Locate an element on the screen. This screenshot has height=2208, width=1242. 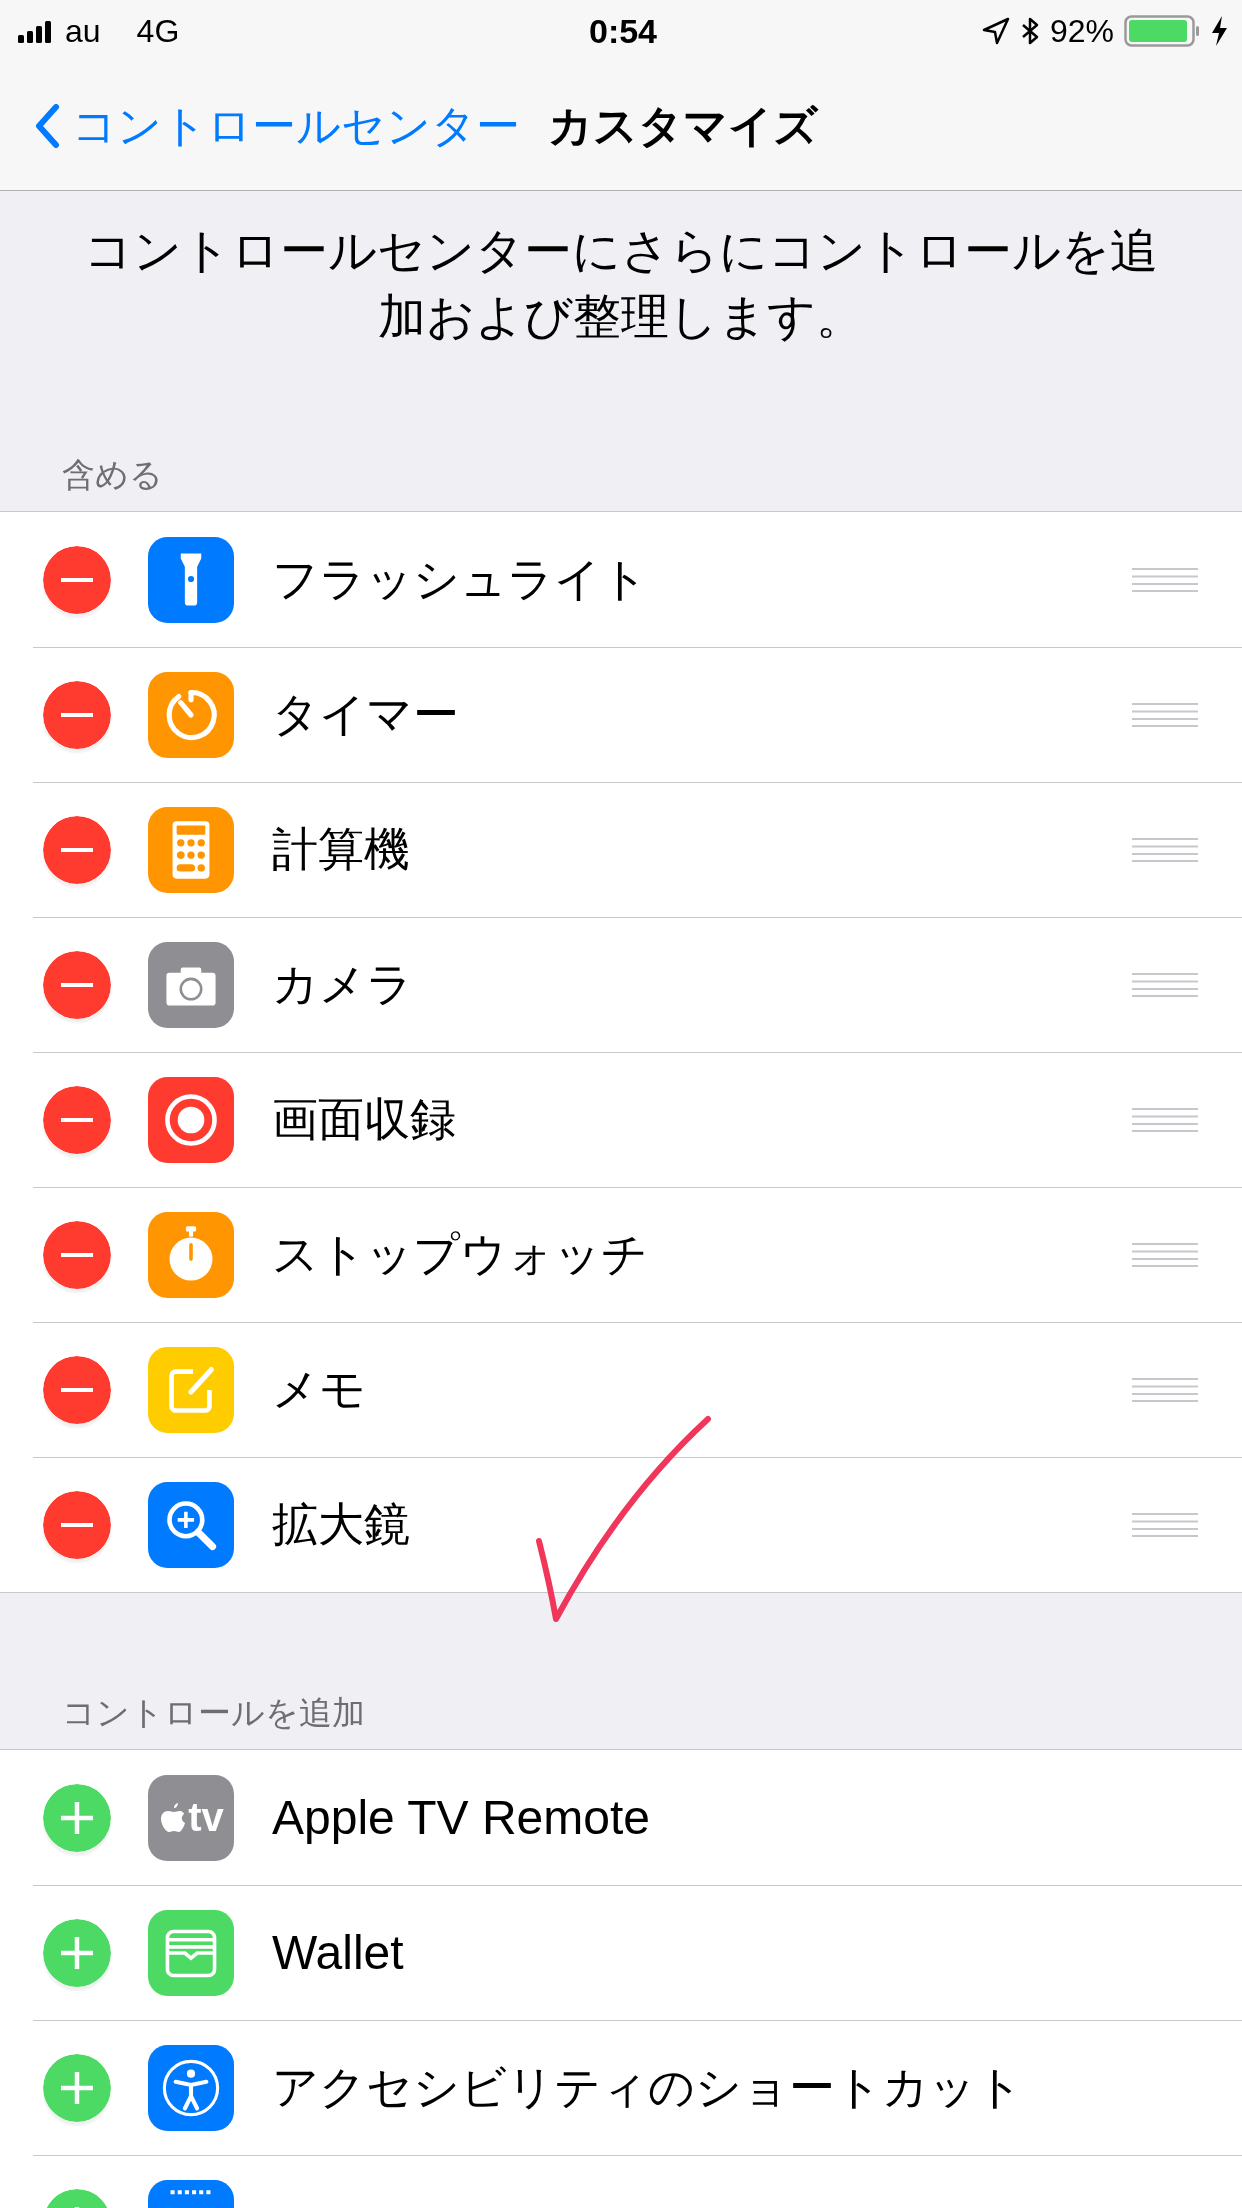
battery-icon is located at coordinates (1162, 31).